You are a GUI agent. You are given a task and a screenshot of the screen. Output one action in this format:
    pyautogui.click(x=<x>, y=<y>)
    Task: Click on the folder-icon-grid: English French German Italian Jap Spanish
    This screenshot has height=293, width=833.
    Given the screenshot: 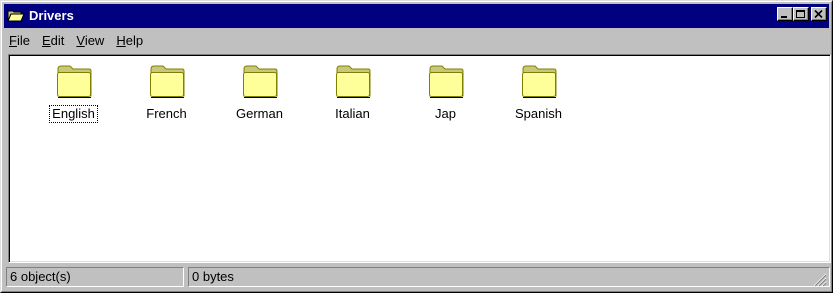 What is the action you would take?
    pyautogui.click(x=306, y=93)
    